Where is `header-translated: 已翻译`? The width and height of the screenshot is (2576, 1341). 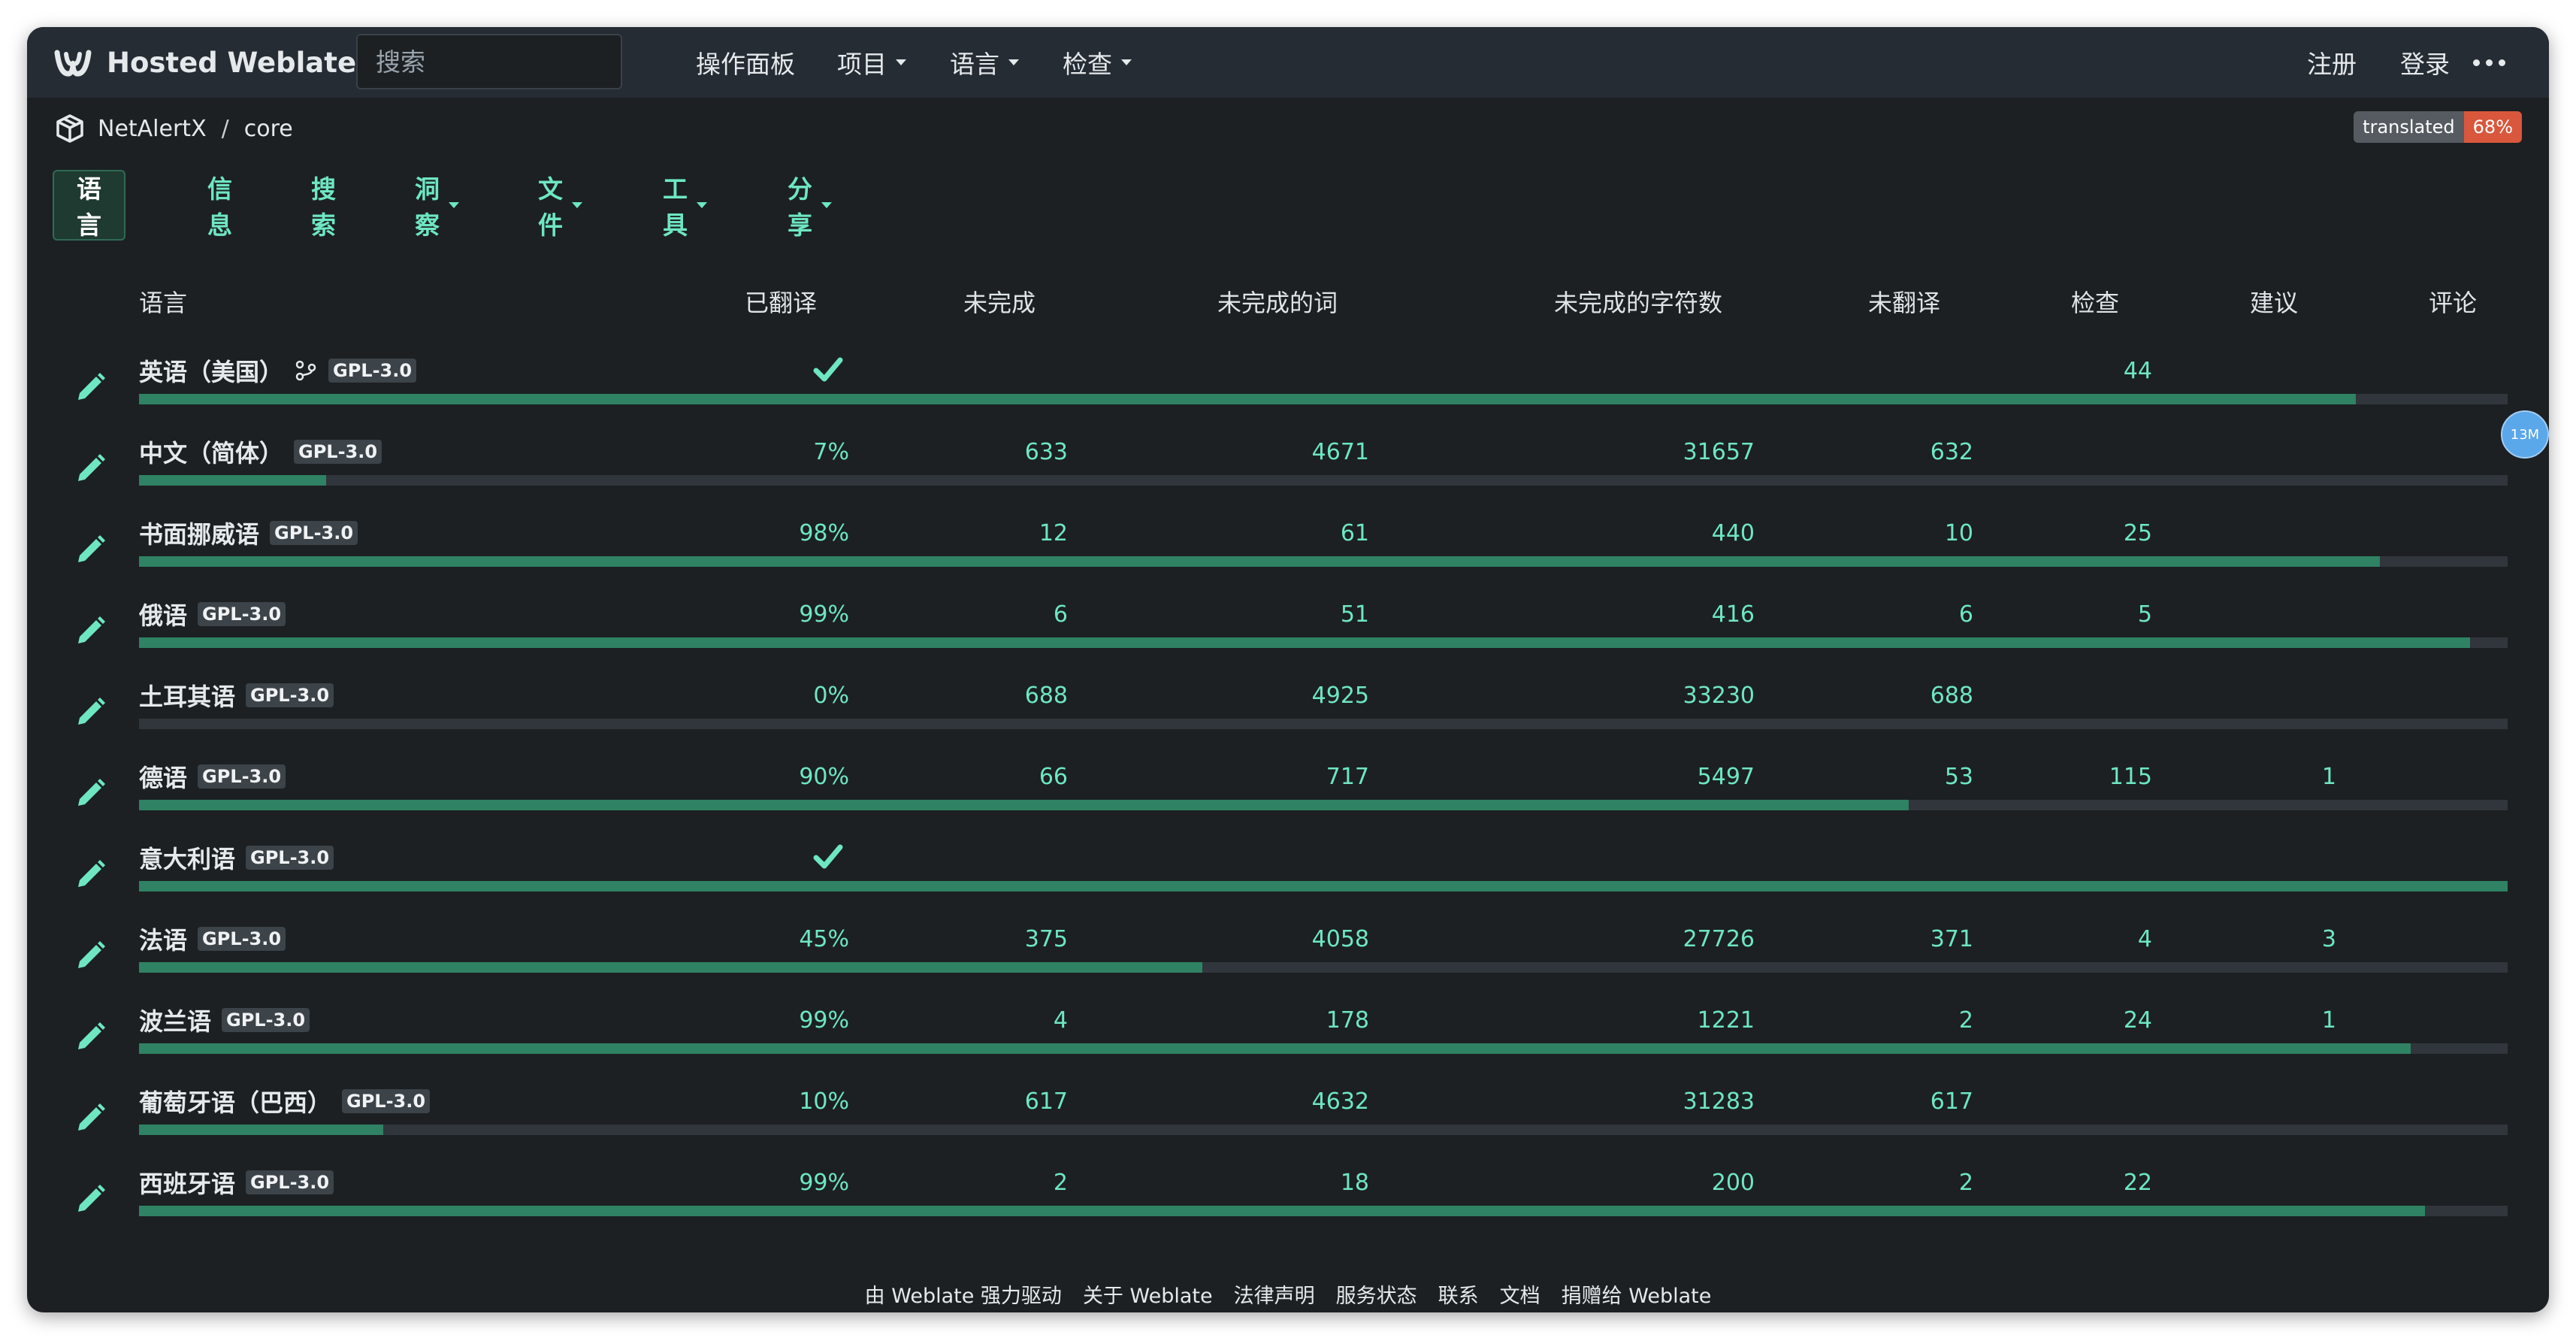
header-translated: 已翻译 is located at coordinates (781, 301).